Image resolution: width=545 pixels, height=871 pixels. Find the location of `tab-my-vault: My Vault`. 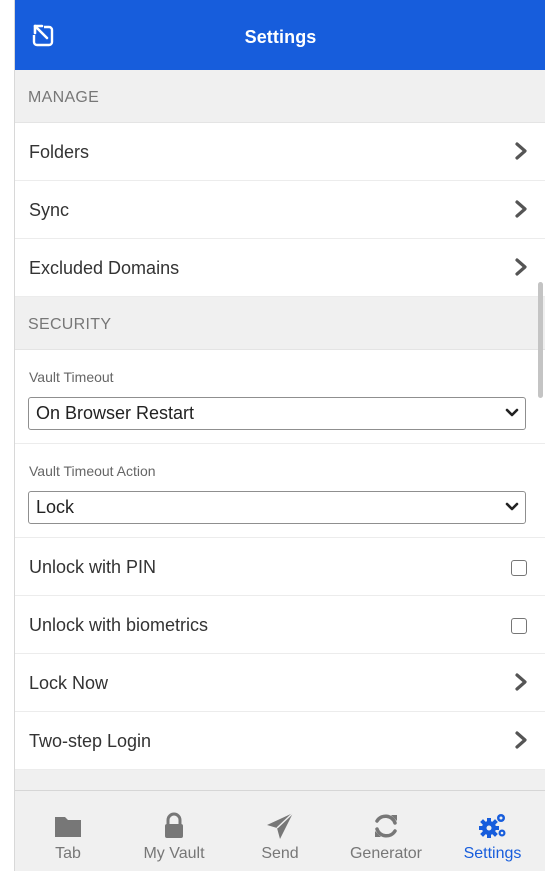

tab-my-vault: My Vault is located at coordinates (174, 831).